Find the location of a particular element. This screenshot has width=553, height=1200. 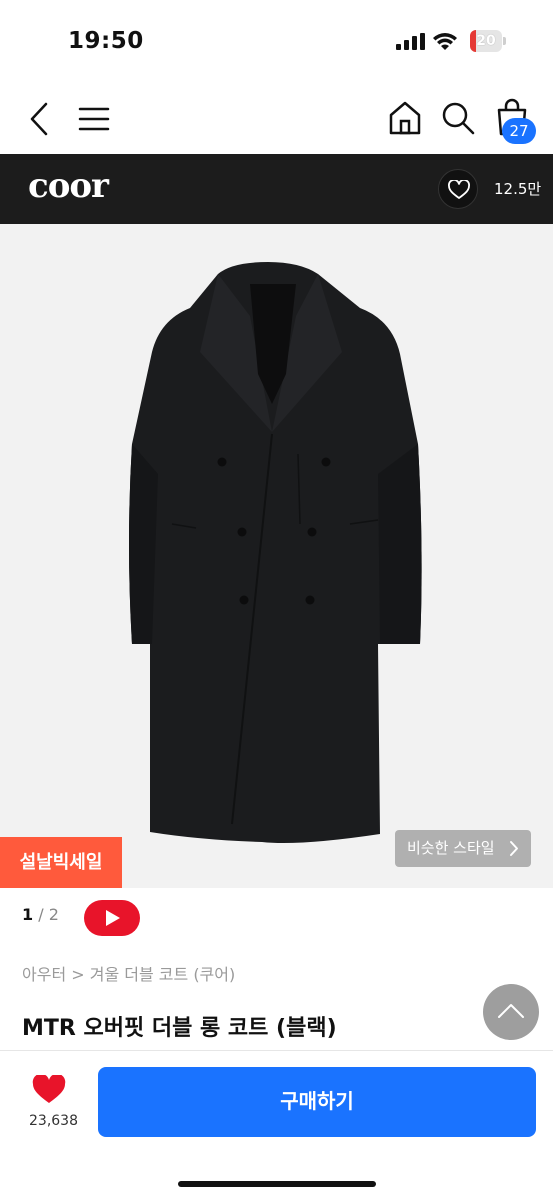

play-icon is located at coordinates (113, 918).